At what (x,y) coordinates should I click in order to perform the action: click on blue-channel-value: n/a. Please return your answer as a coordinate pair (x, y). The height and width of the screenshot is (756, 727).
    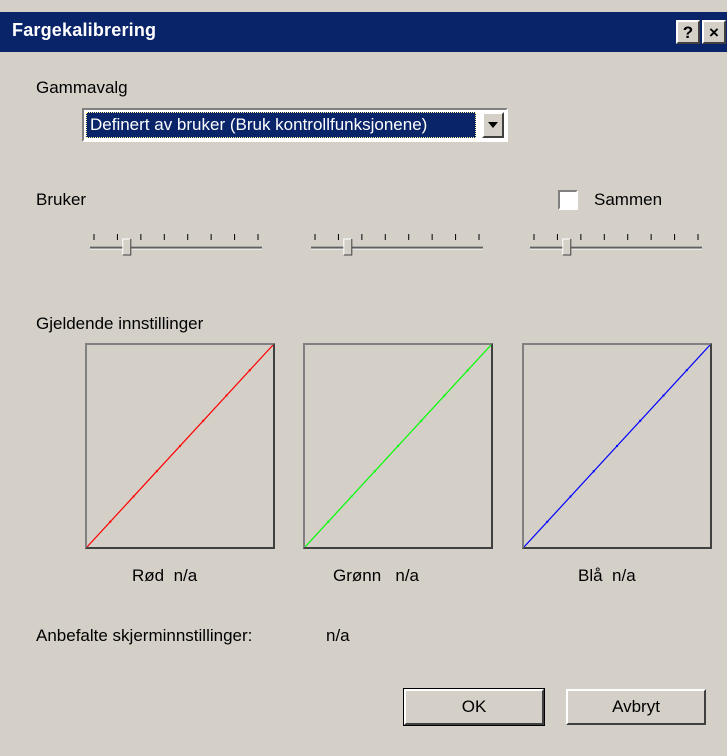
    Looking at the image, I should click on (624, 575).